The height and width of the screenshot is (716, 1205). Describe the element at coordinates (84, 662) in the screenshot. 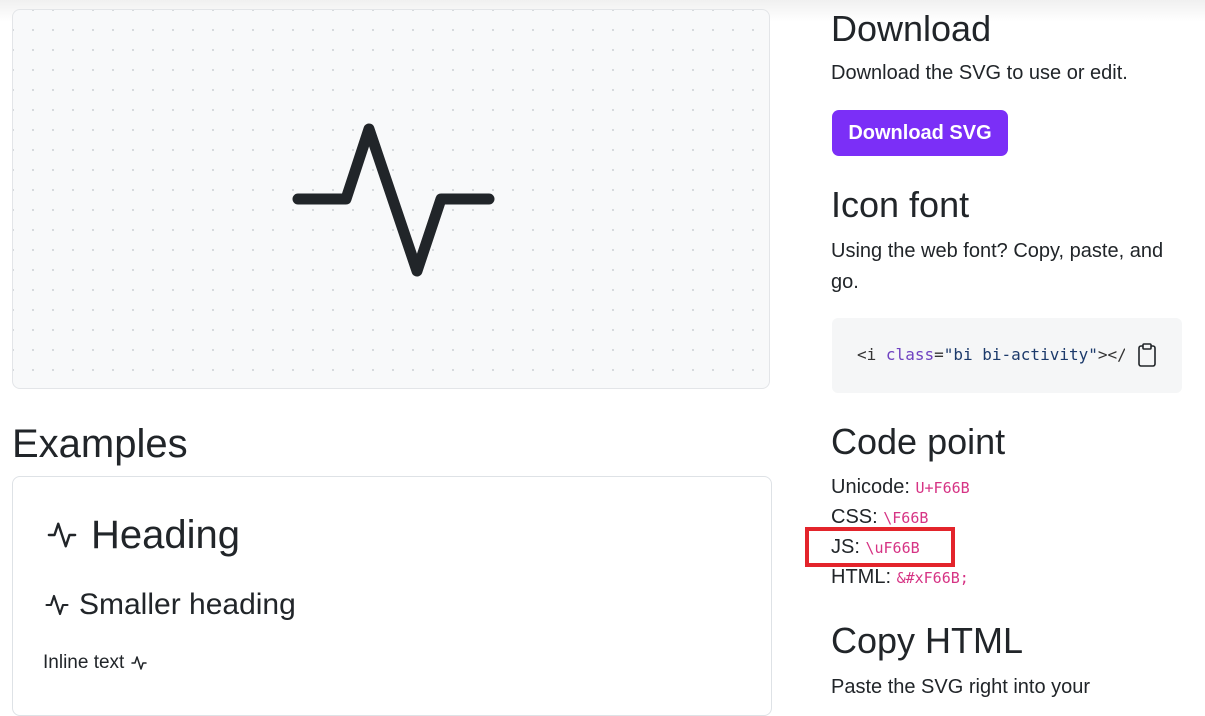

I see `example-inline-label: Inline text` at that location.